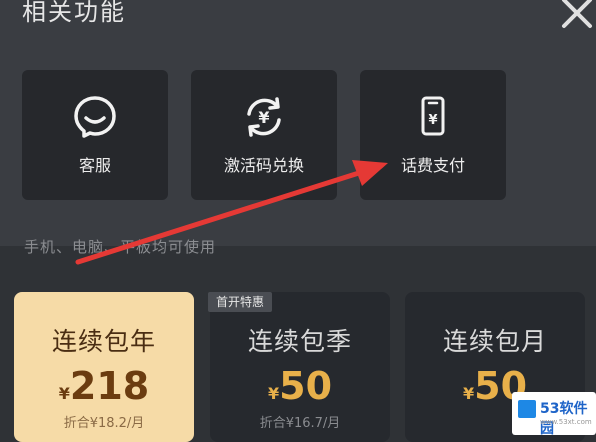 Image resolution: width=596 pixels, height=442 pixels. I want to click on plan-quarterly: 连续包季 ¥50 折合¥16.7/月, so click(300, 367).